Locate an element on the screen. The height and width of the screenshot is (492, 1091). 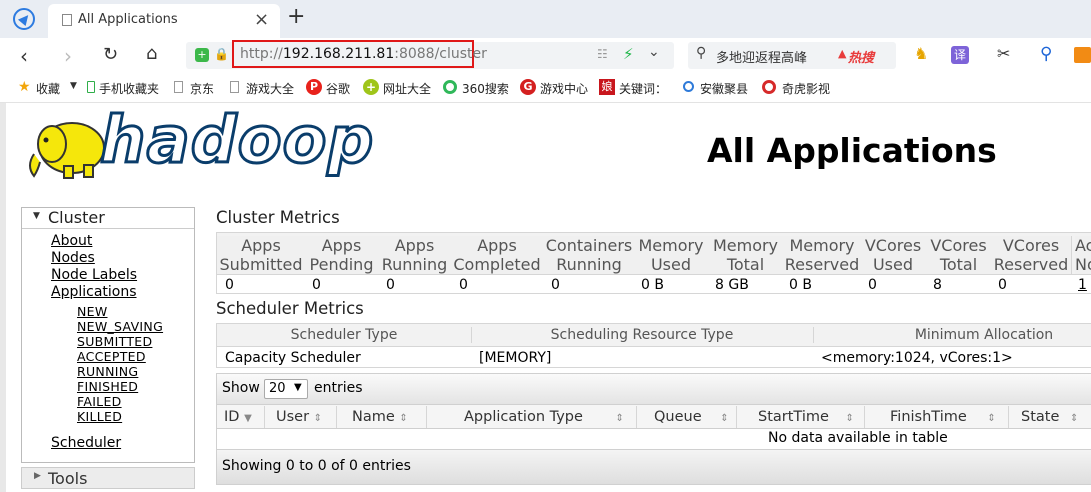
metric-header-line: Total is located at coordinates (958, 264).